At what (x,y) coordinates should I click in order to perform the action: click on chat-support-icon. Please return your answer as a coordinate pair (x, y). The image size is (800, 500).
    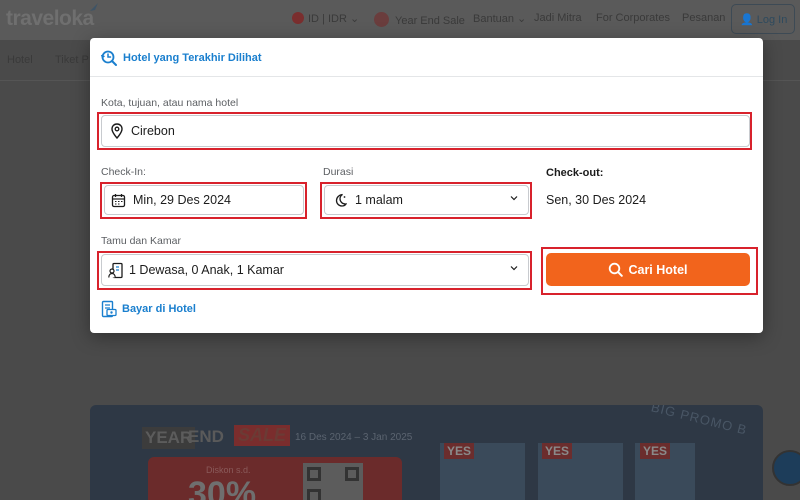
    Looking at the image, I should click on (786, 468).